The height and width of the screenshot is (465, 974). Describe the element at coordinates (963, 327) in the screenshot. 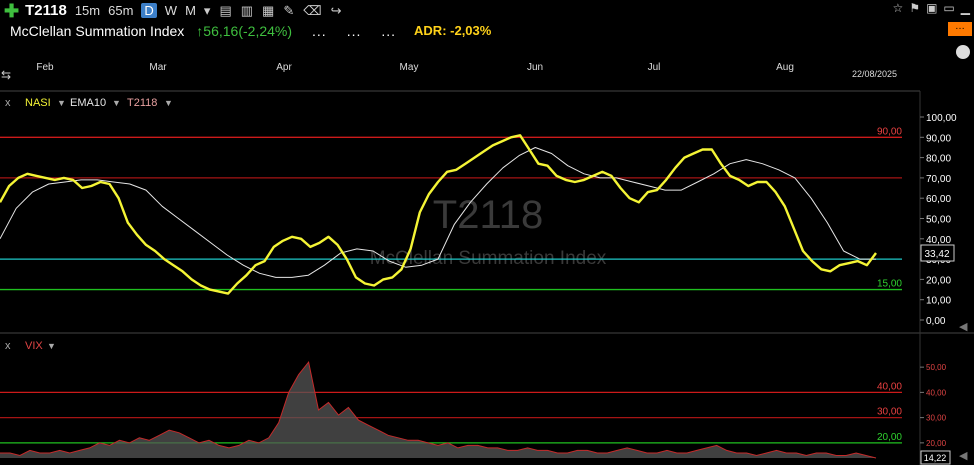

I see `scroll-upper-icon: ◀` at that location.